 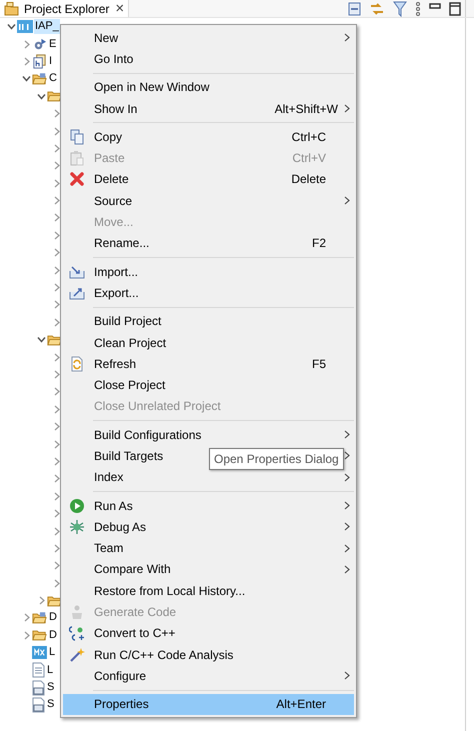 I want to click on magic-wand-icon, so click(x=77, y=654).